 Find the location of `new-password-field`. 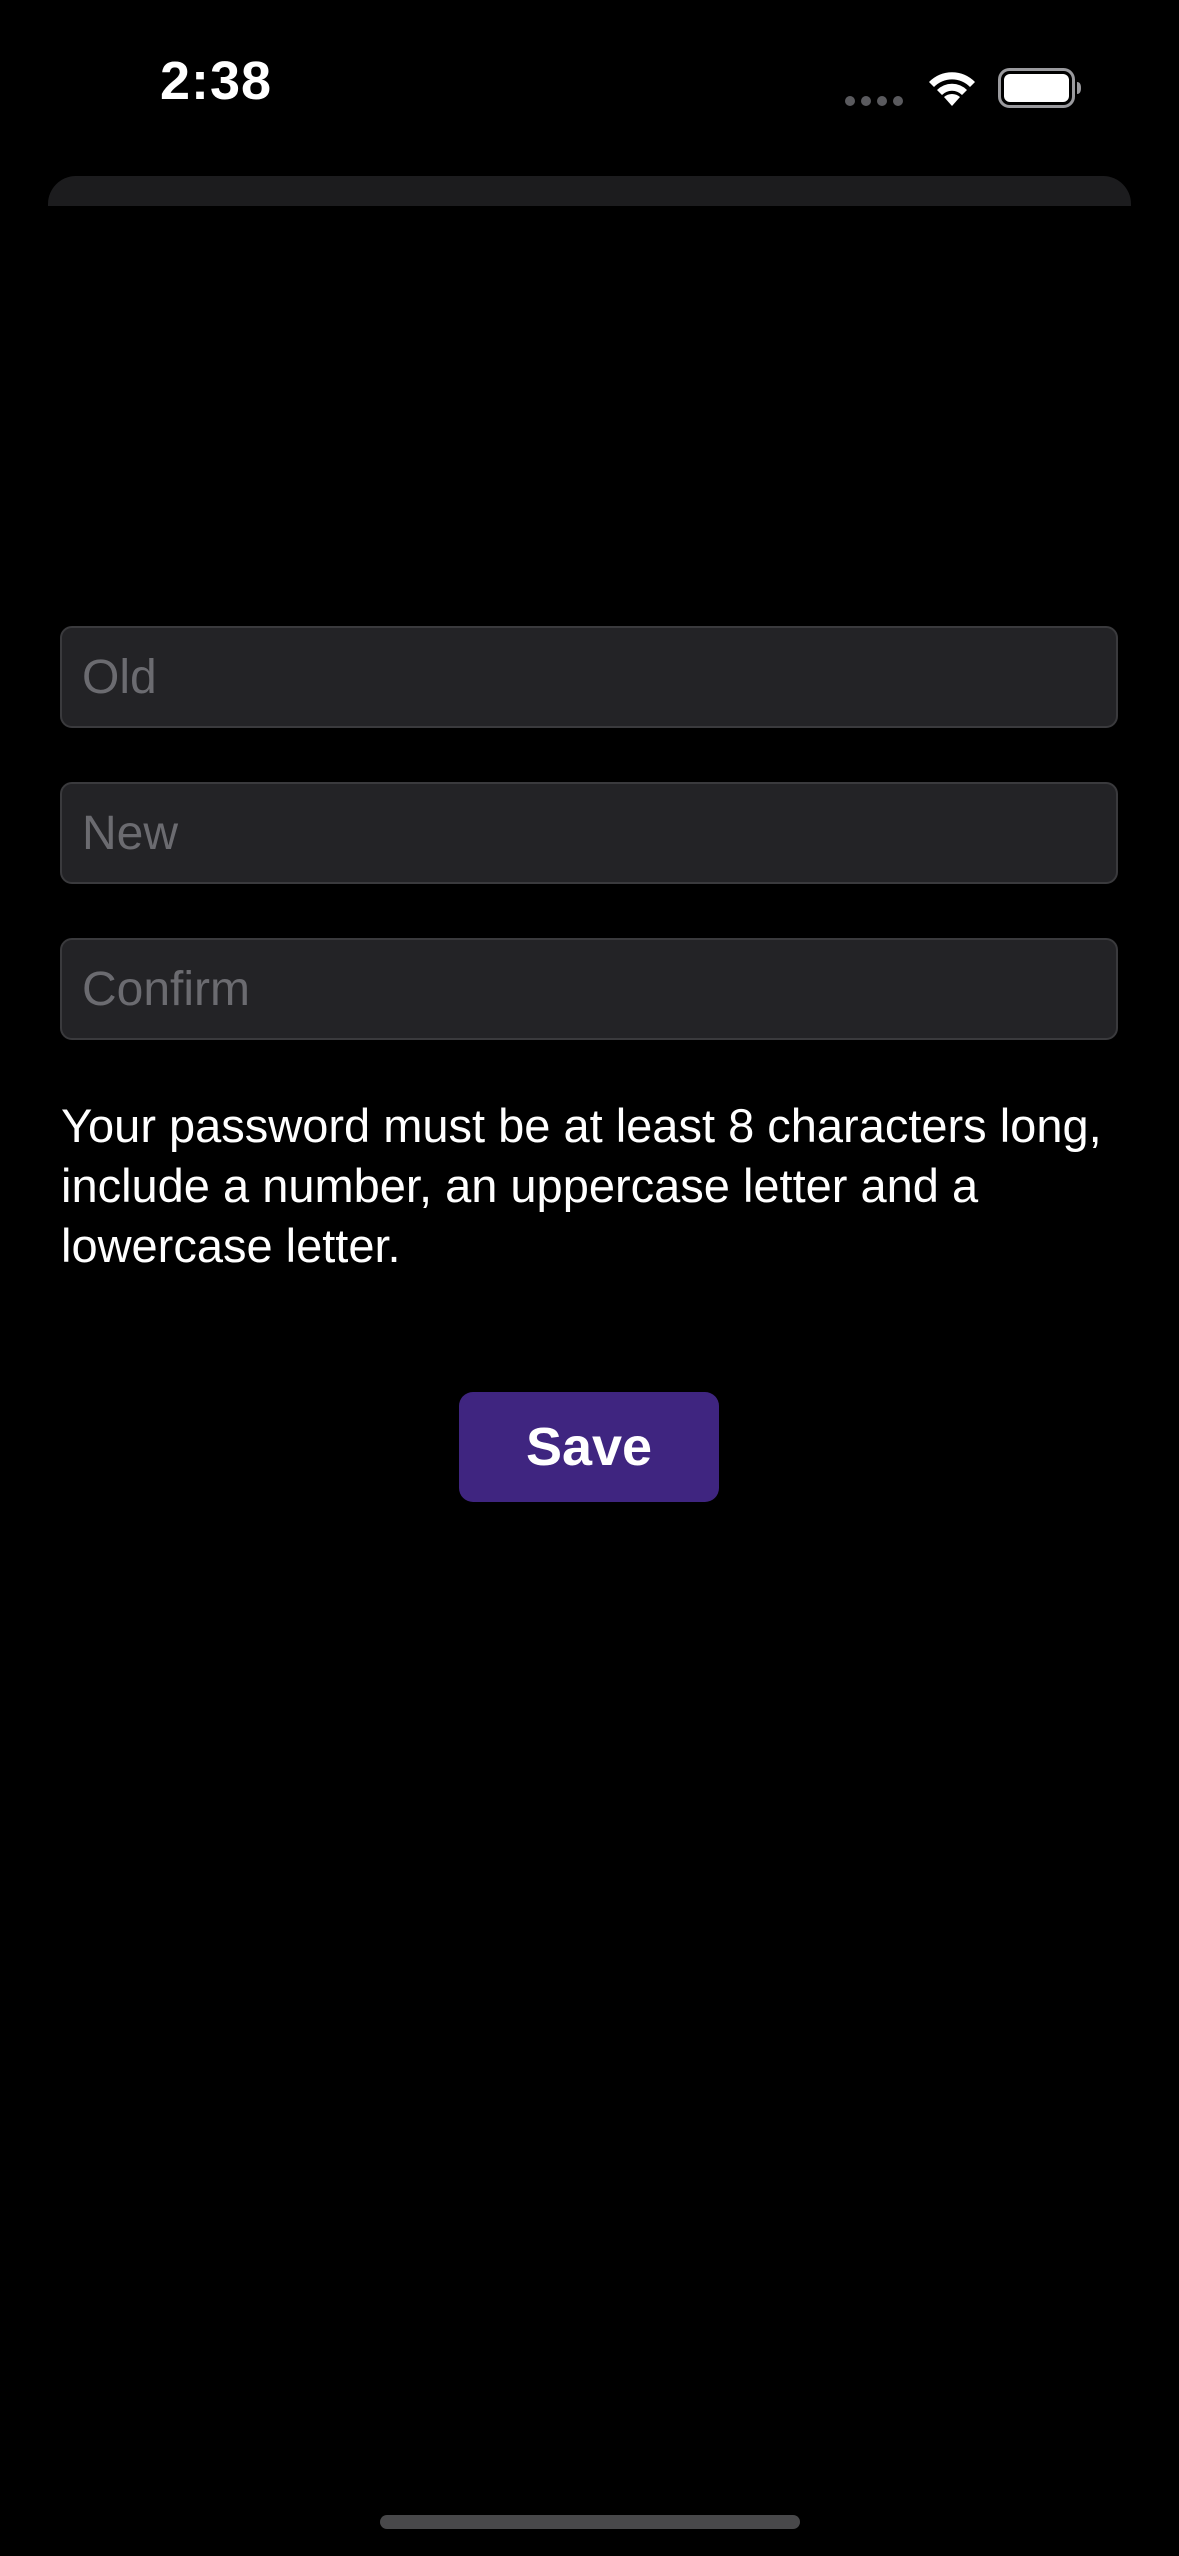

new-password-field is located at coordinates (589, 833).